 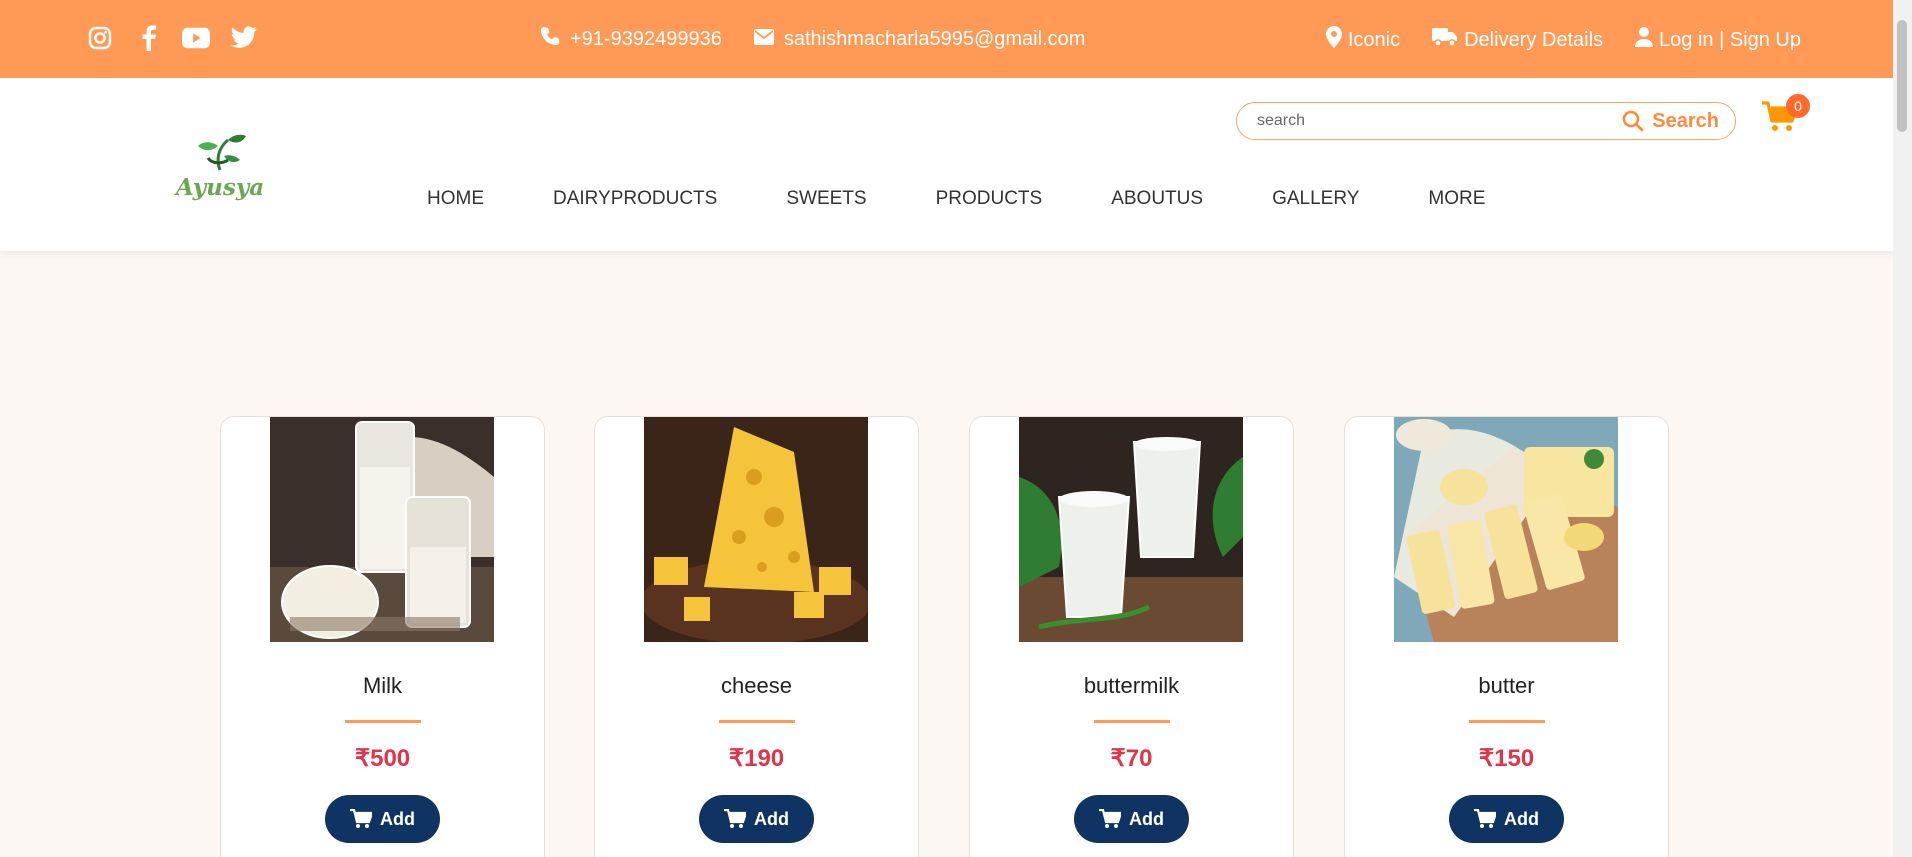 What do you see at coordinates (382, 685) in the screenshot?
I see `product-name: Milk` at bounding box center [382, 685].